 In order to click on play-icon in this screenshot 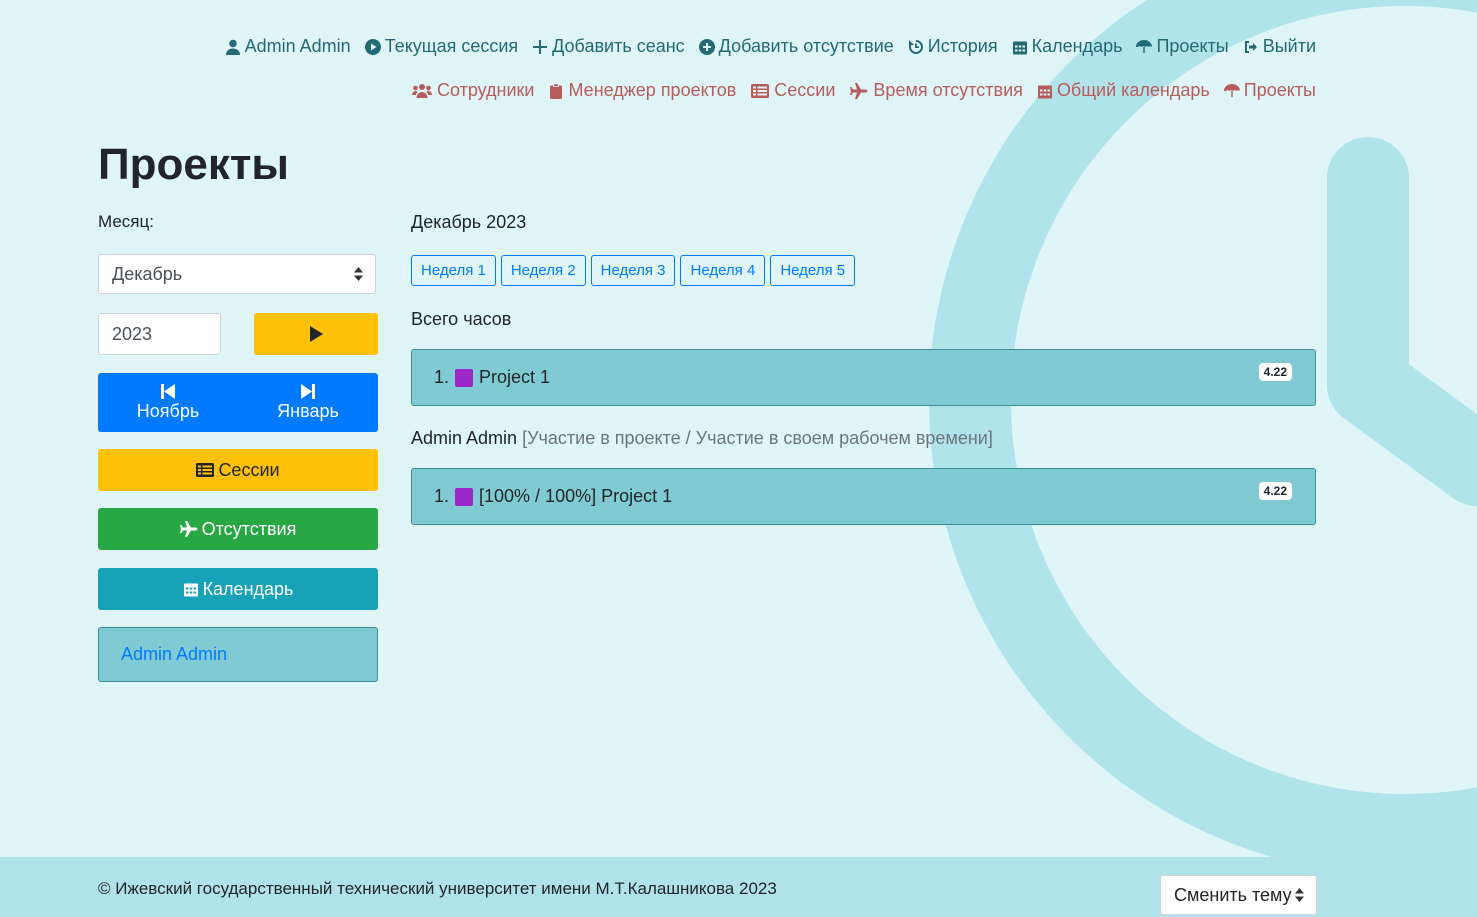, I will do `click(316, 334)`.